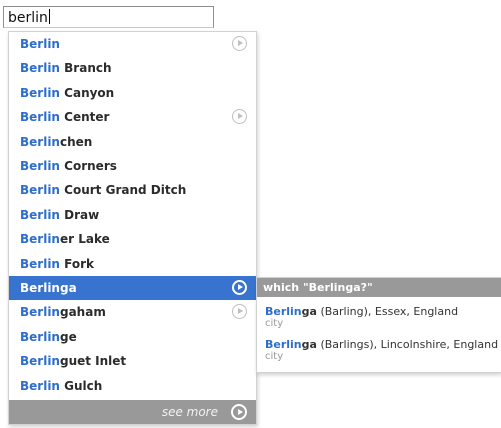  What do you see at coordinates (132, 361) in the screenshot?
I see `suggestion-item: Berlinguet Inlet` at bounding box center [132, 361].